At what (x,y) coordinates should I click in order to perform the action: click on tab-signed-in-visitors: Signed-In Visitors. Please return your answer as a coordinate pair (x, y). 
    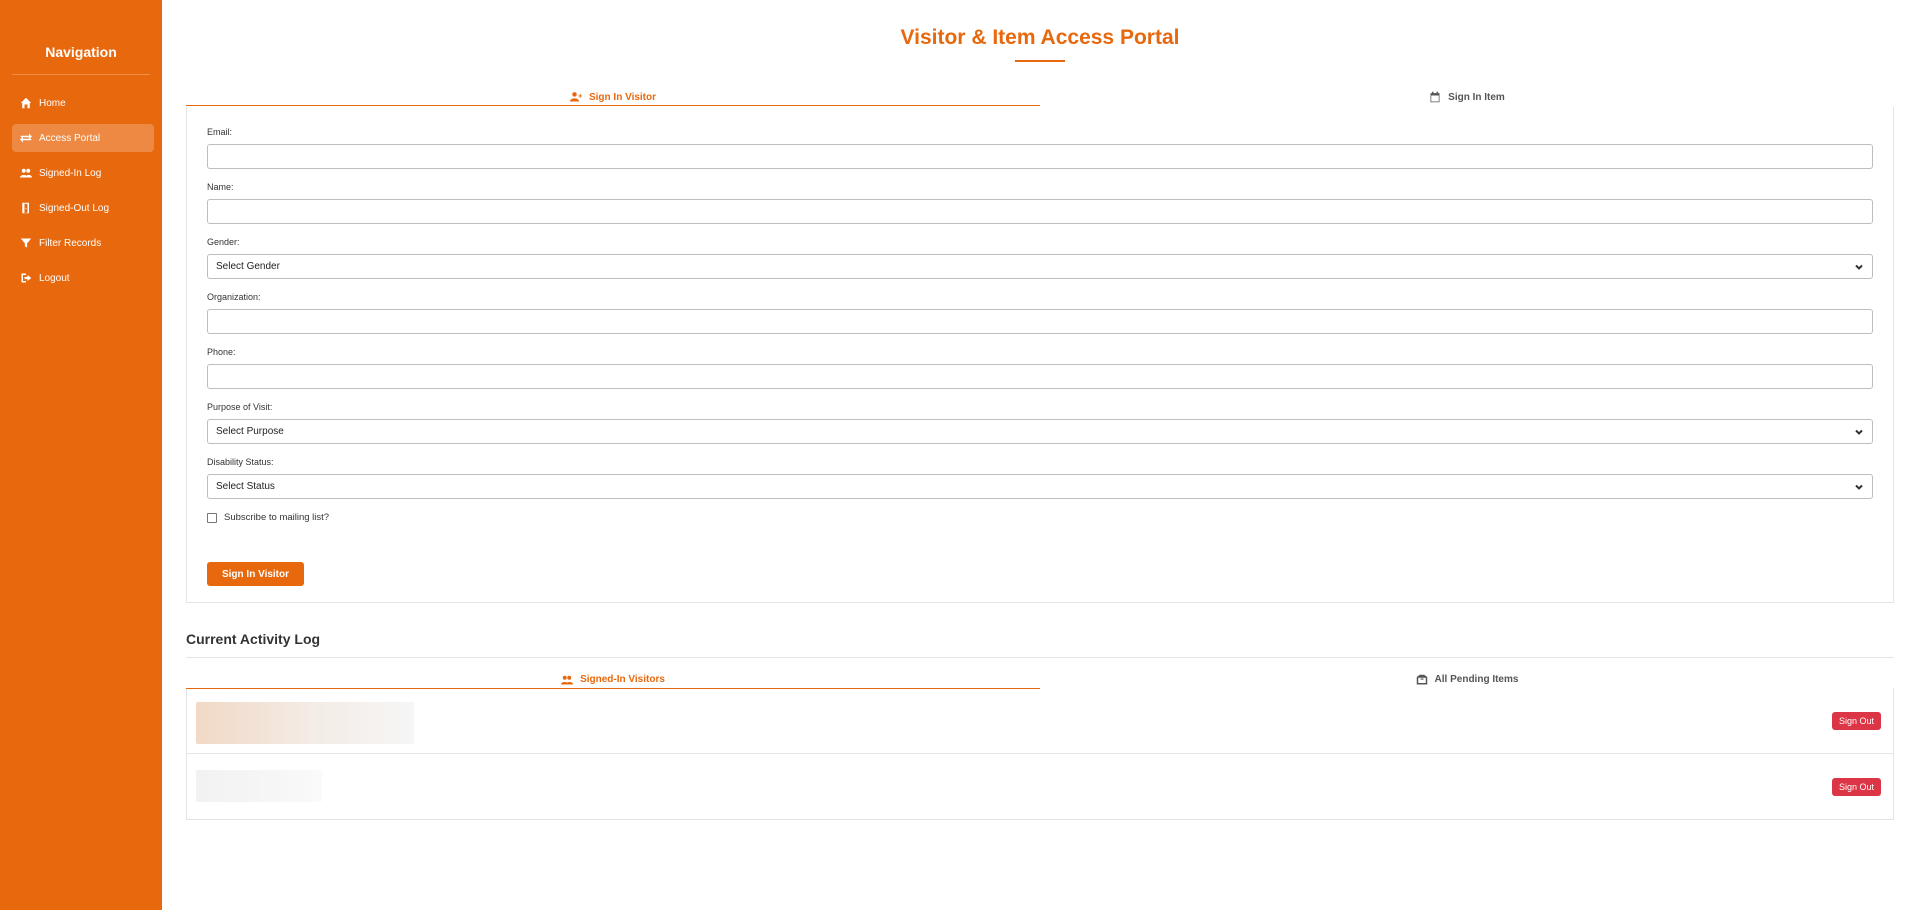
    Looking at the image, I should click on (613, 680).